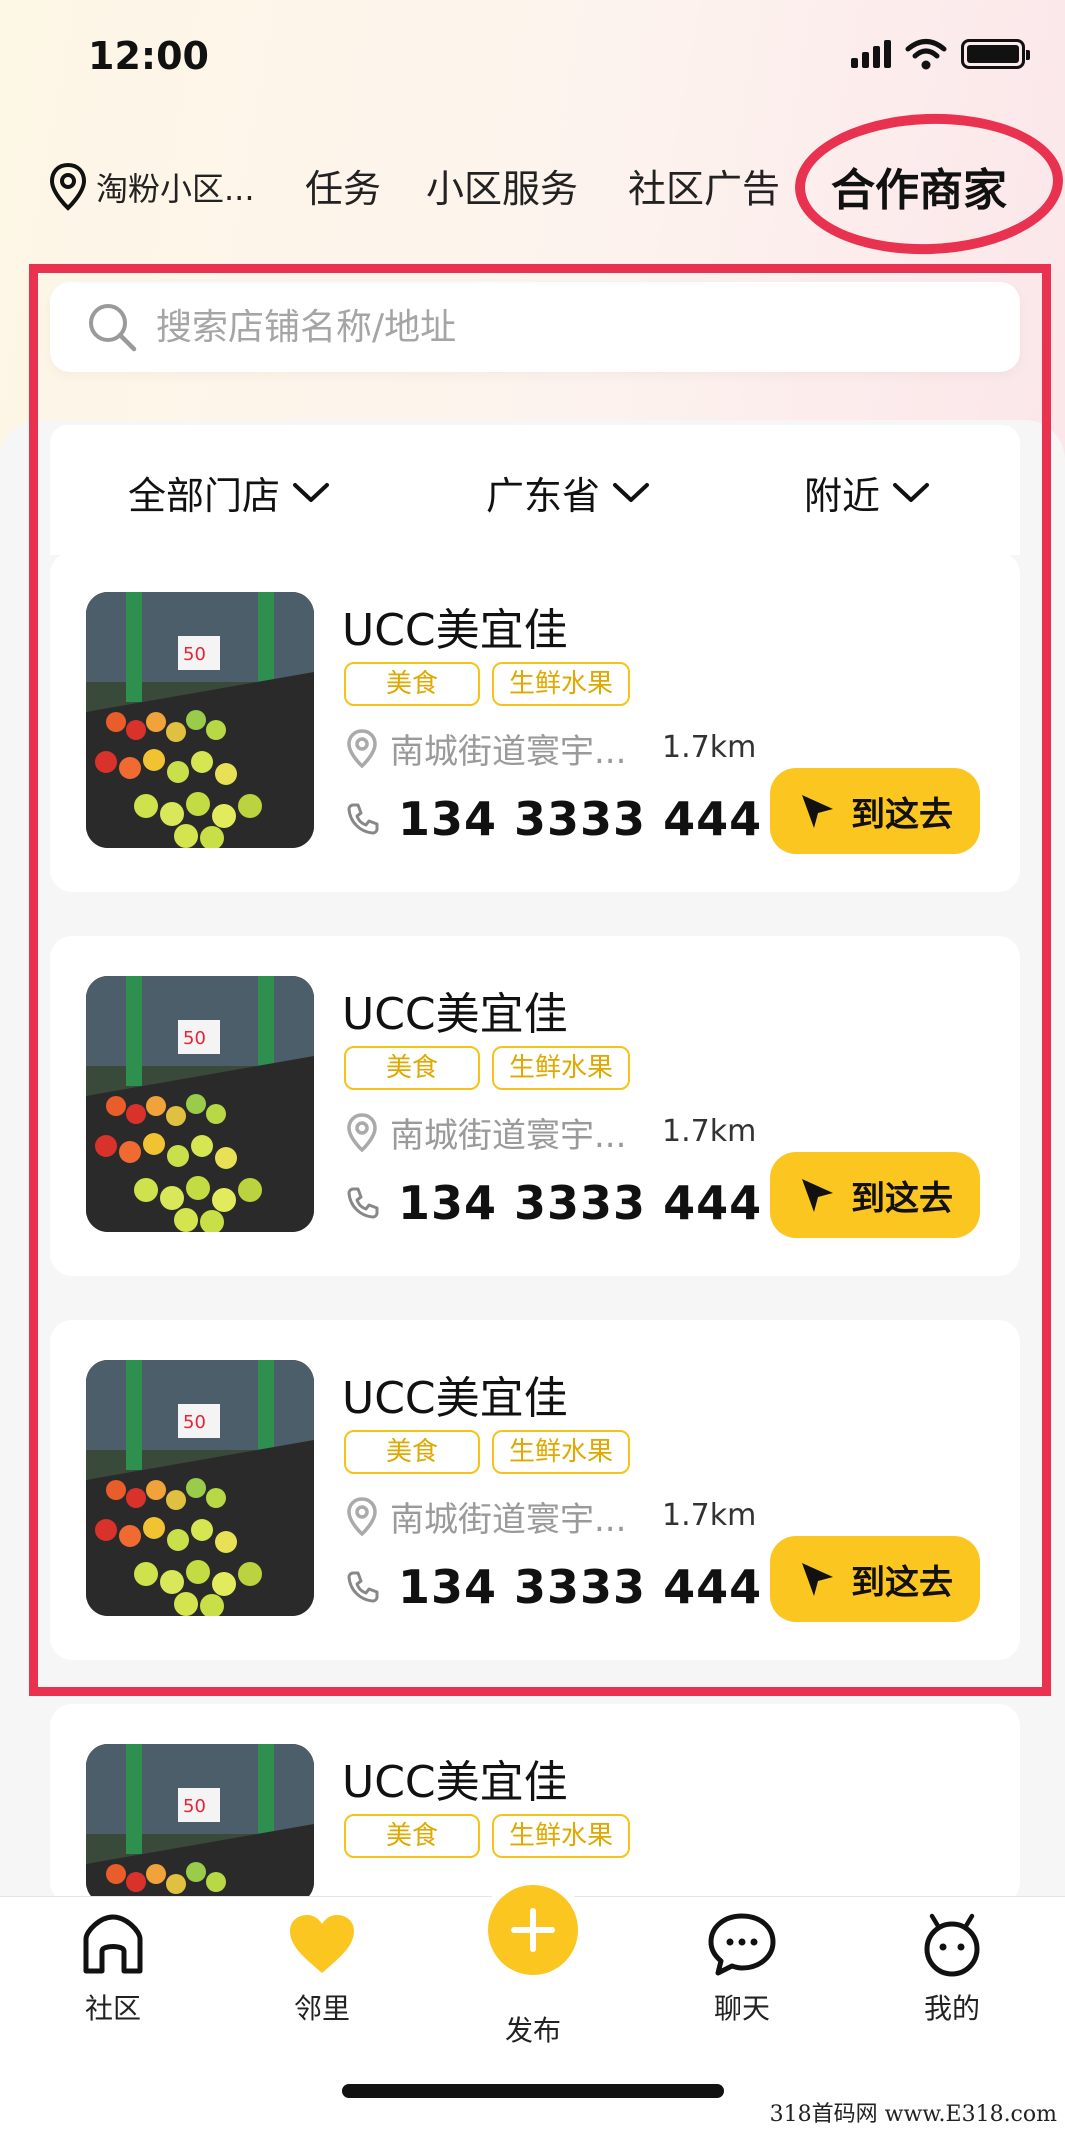  Describe the element at coordinates (952, 1945) in the screenshot. I see `profile-icon` at that location.